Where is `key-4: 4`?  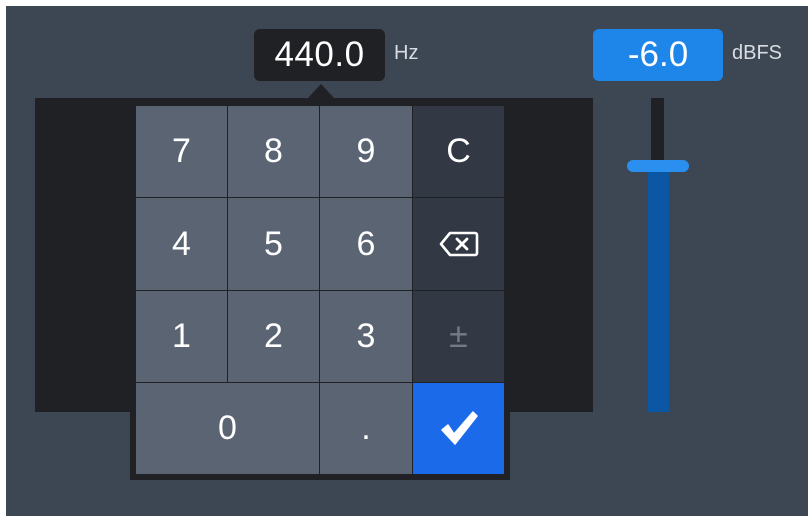 key-4: 4 is located at coordinates (181, 244).